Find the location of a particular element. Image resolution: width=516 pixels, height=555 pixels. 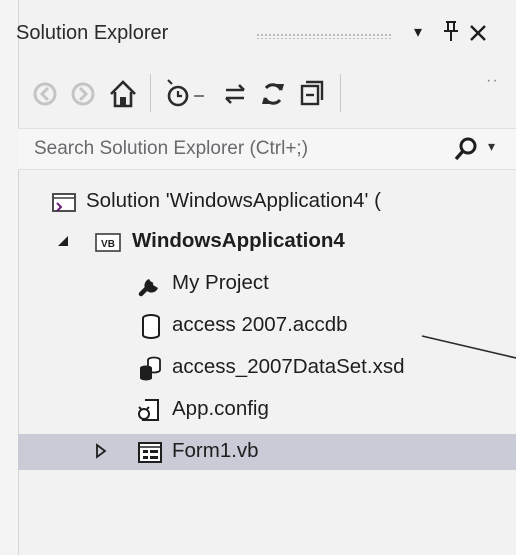

search-icon is located at coordinates (465, 149).